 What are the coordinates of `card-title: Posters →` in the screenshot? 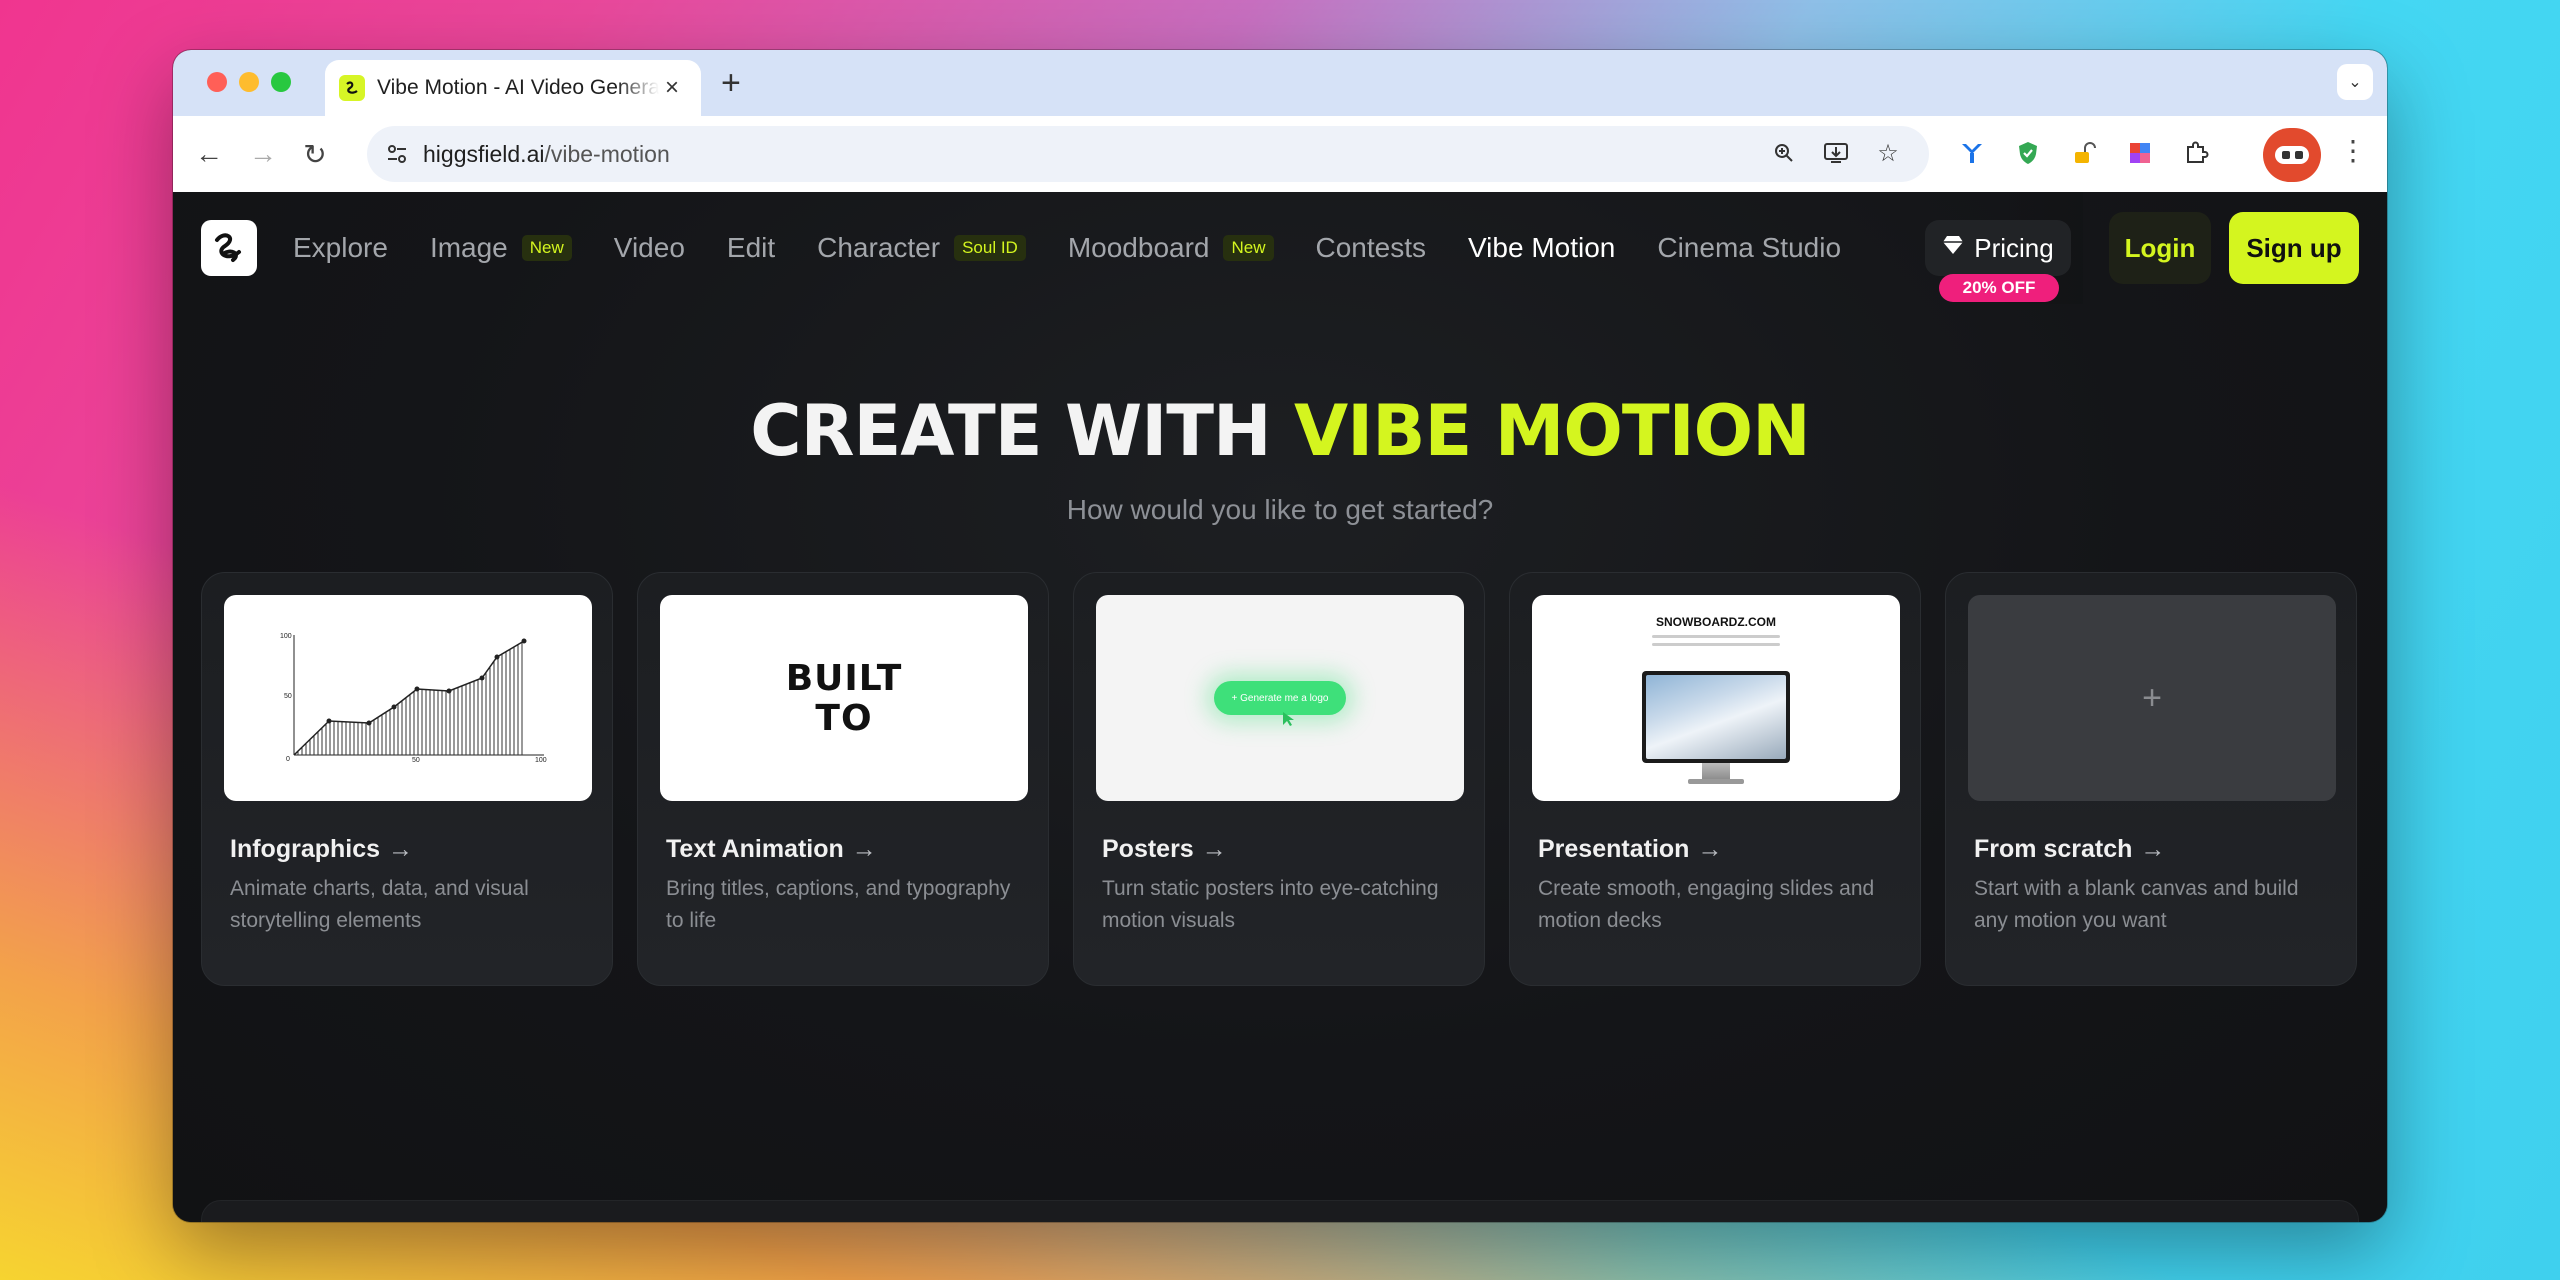 It's located at (1164, 849).